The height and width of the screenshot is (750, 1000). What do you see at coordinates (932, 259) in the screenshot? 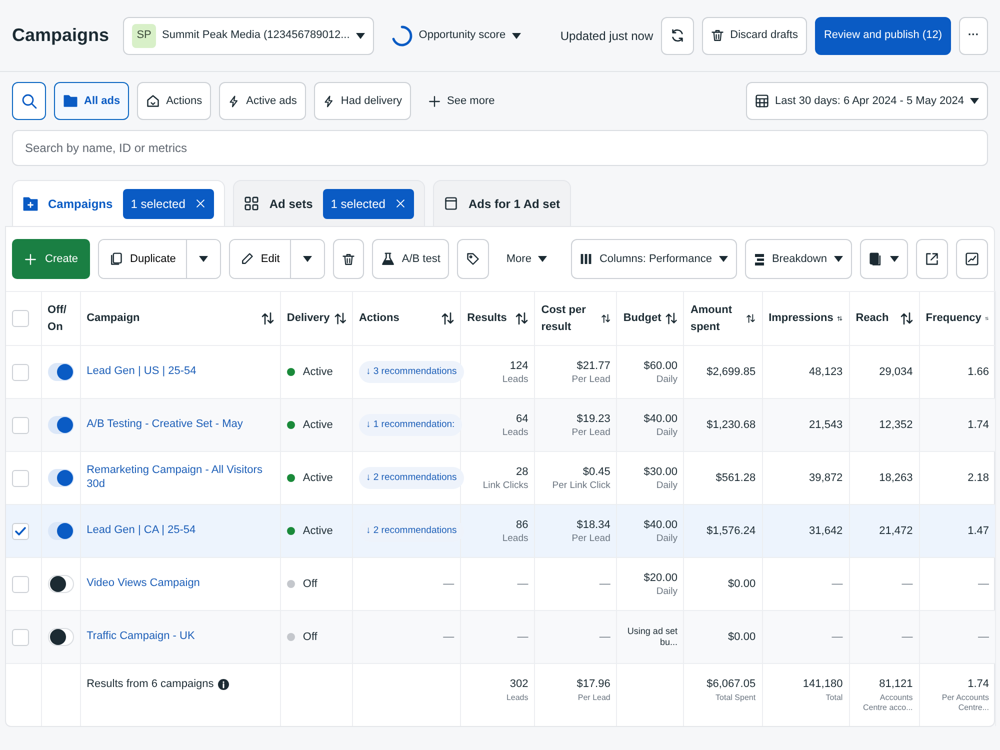
I see `export-button` at bounding box center [932, 259].